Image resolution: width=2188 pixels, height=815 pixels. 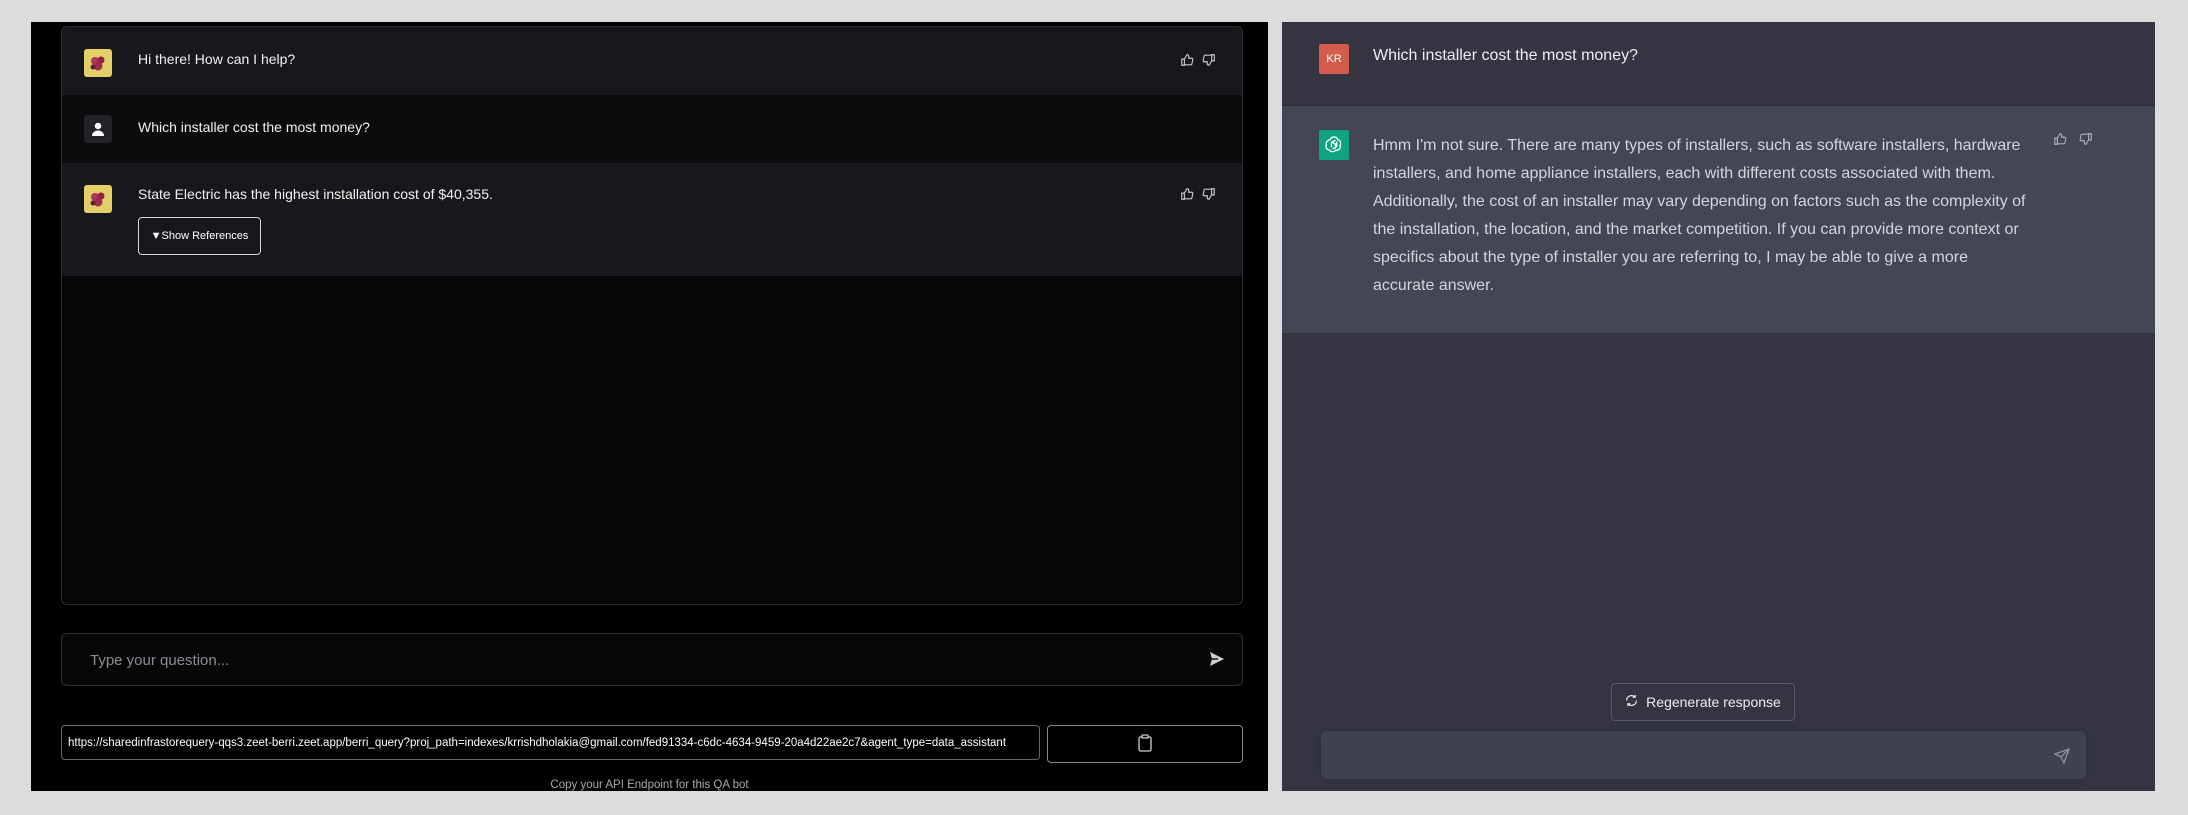 I want to click on paper-plane-icon, so click(x=2062, y=758).